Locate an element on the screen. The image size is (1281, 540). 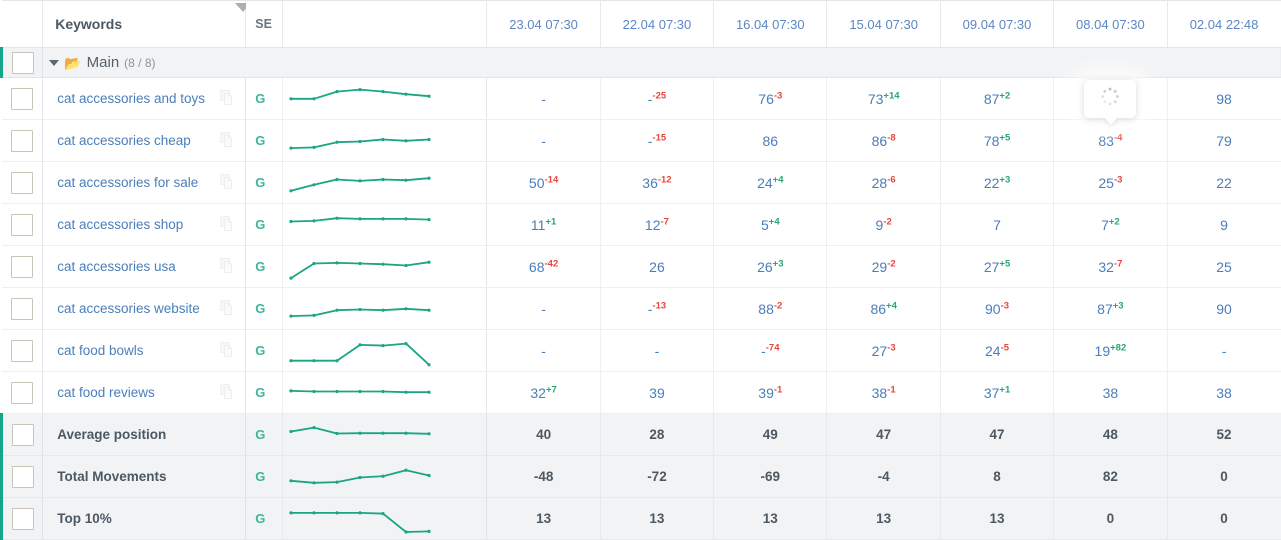
rank-cell: 76-3 is located at coordinates (770, 98).